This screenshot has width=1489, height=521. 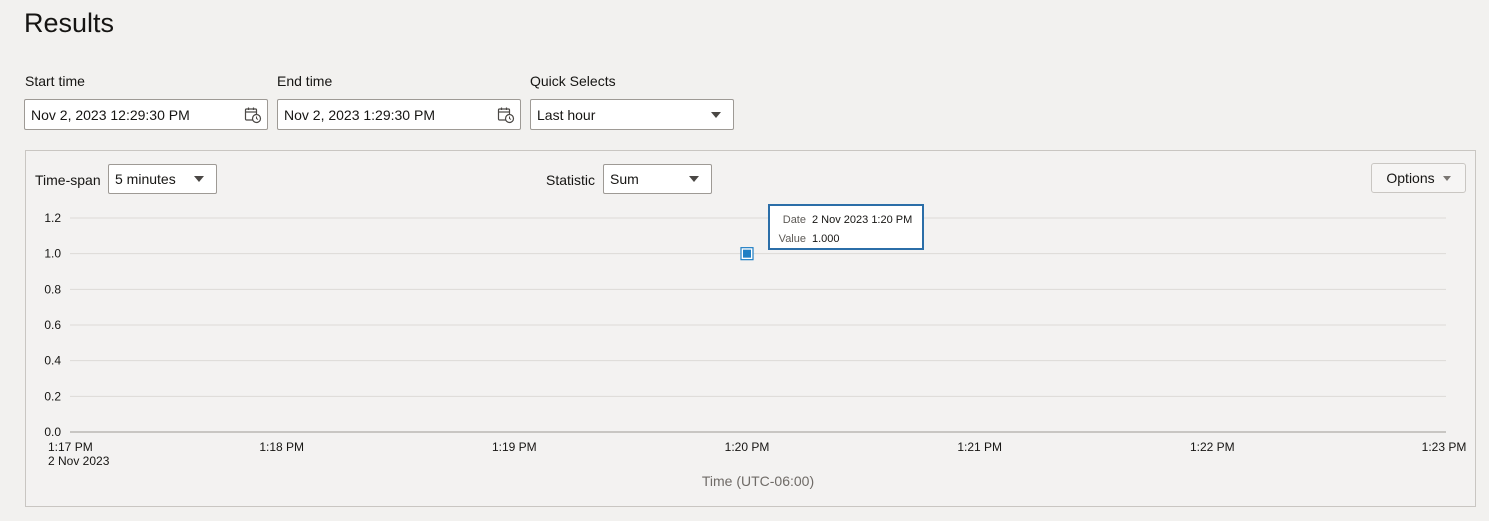 I want to click on y-tick-label: 0.8, so click(x=52, y=289).